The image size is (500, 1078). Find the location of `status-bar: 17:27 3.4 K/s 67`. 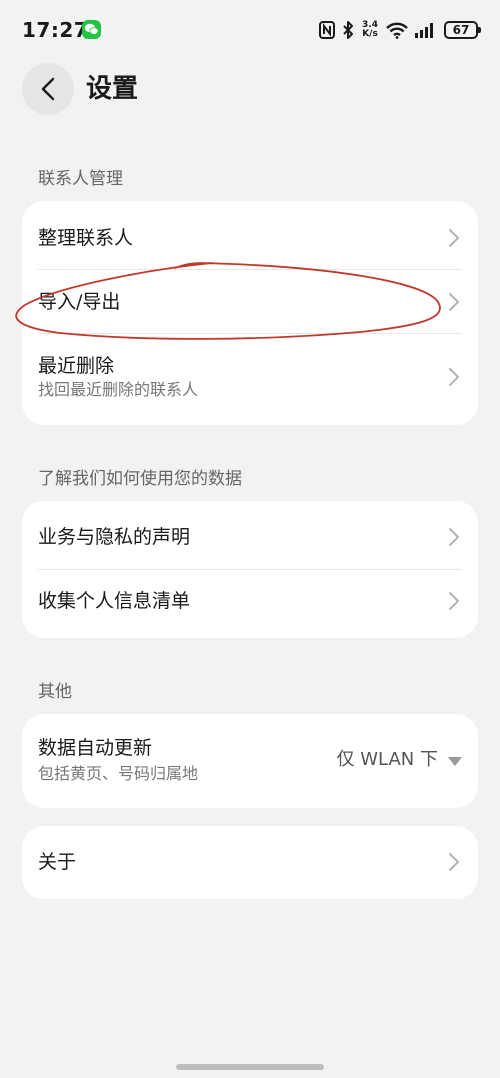

status-bar: 17:27 3.4 K/s 67 is located at coordinates (250, 30).